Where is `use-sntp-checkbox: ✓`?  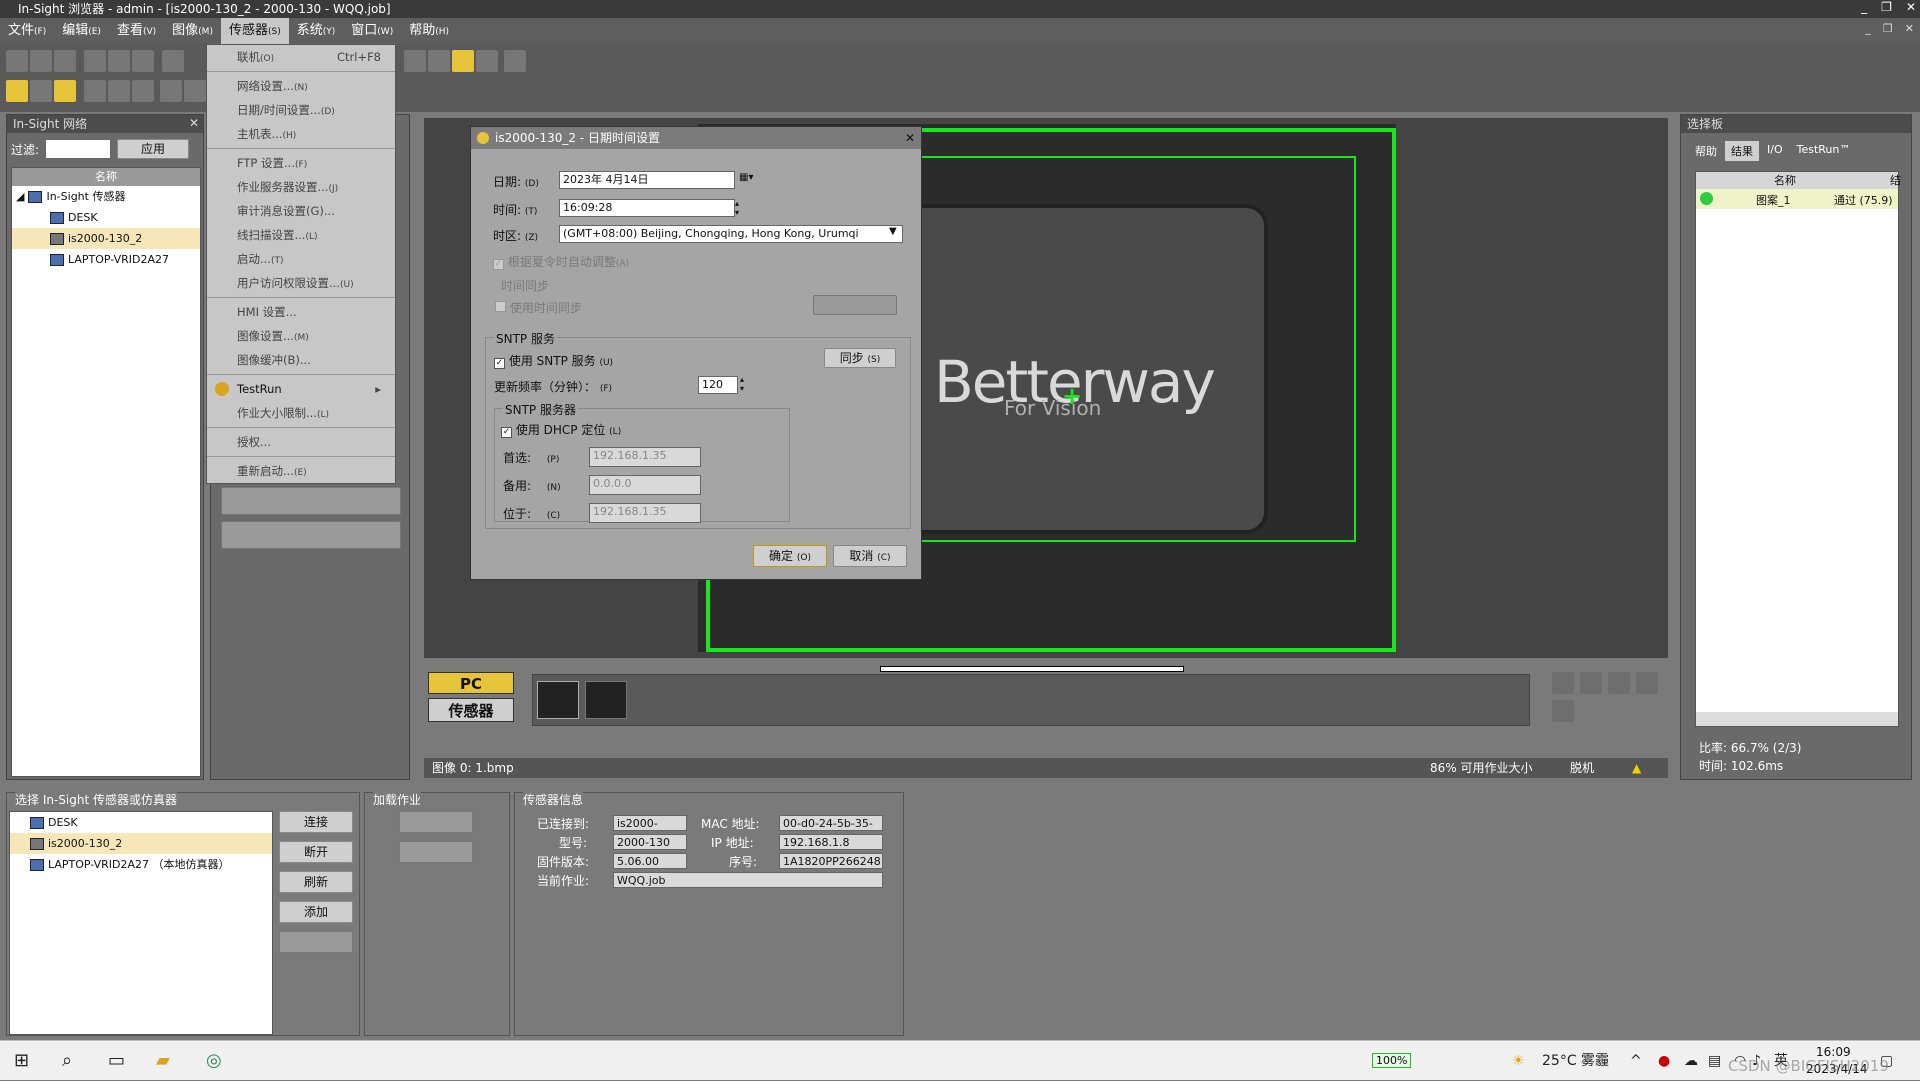
use-sntp-checkbox: ✓ is located at coordinates (499, 363).